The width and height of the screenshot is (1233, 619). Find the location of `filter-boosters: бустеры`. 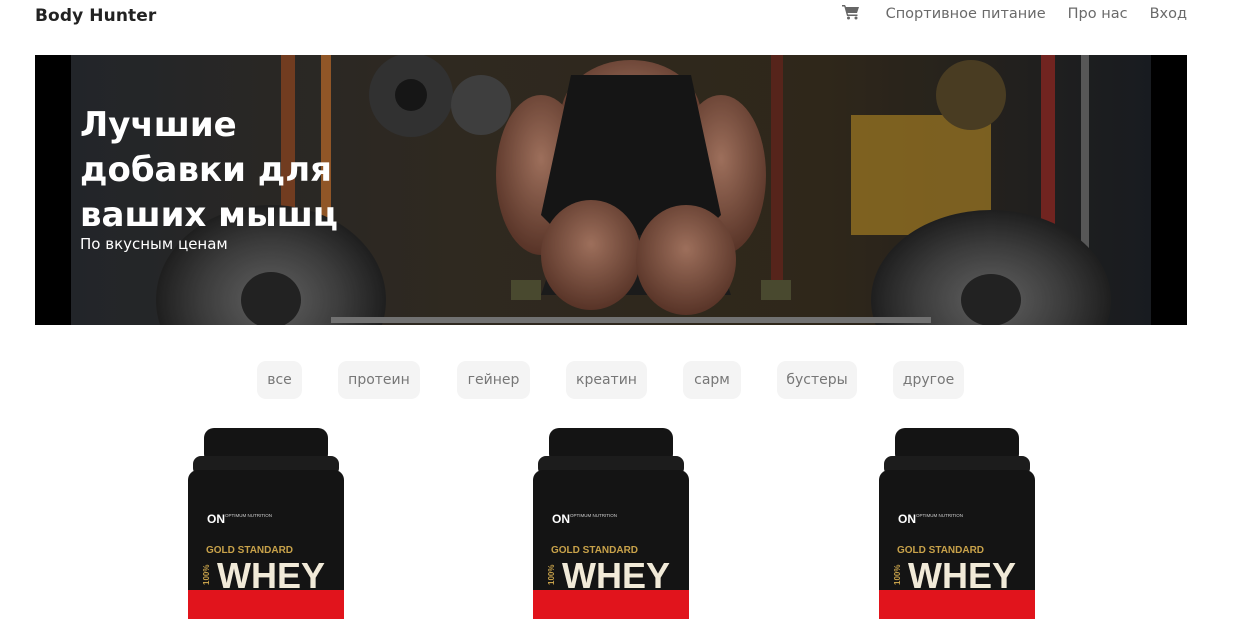

filter-boosters: бустеры is located at coordinates (817, 380).